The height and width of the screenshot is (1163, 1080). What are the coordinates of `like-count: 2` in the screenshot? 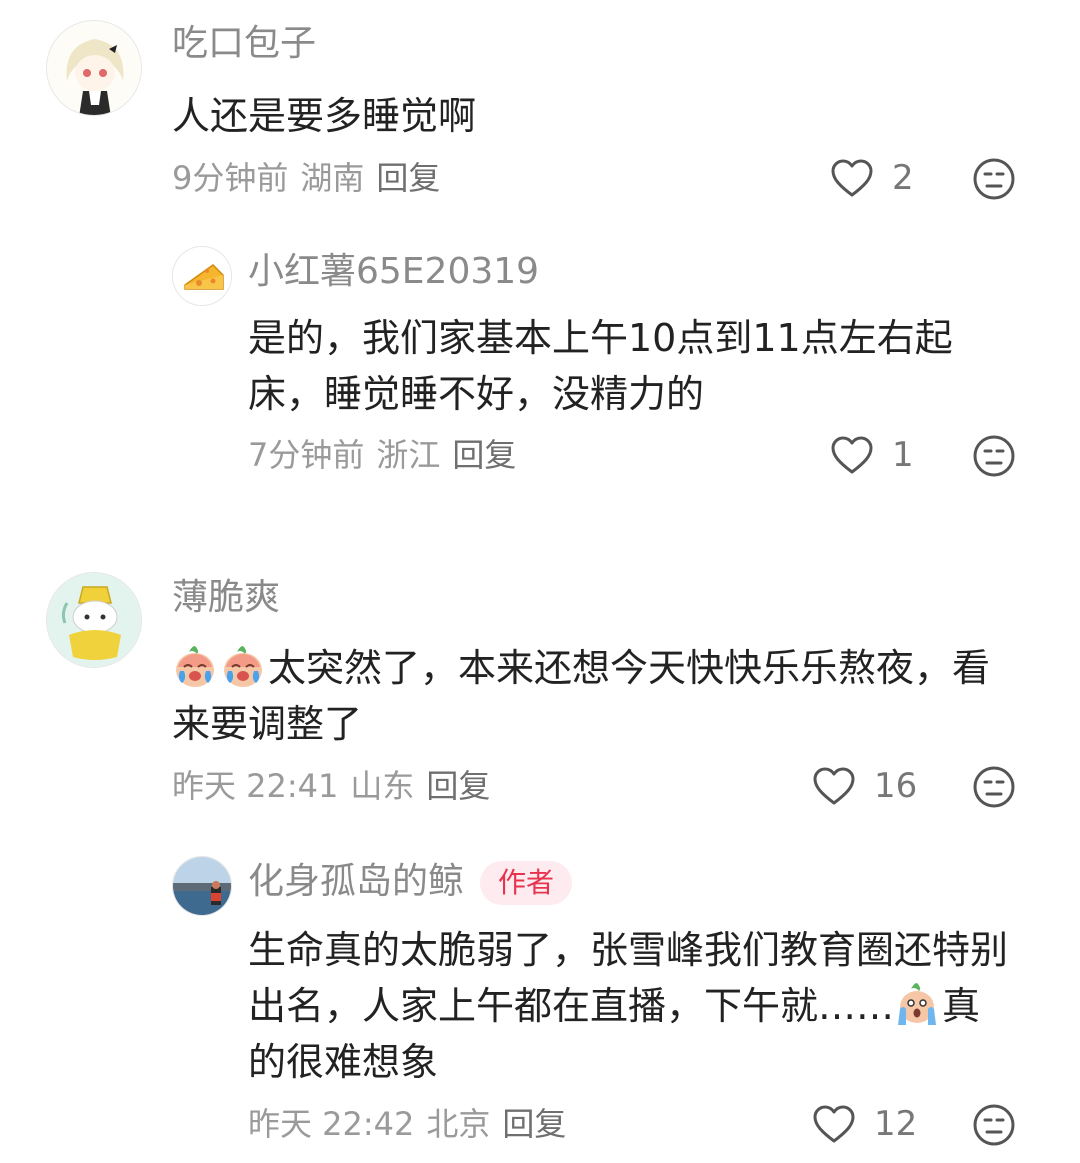 It's located at (903, 178).